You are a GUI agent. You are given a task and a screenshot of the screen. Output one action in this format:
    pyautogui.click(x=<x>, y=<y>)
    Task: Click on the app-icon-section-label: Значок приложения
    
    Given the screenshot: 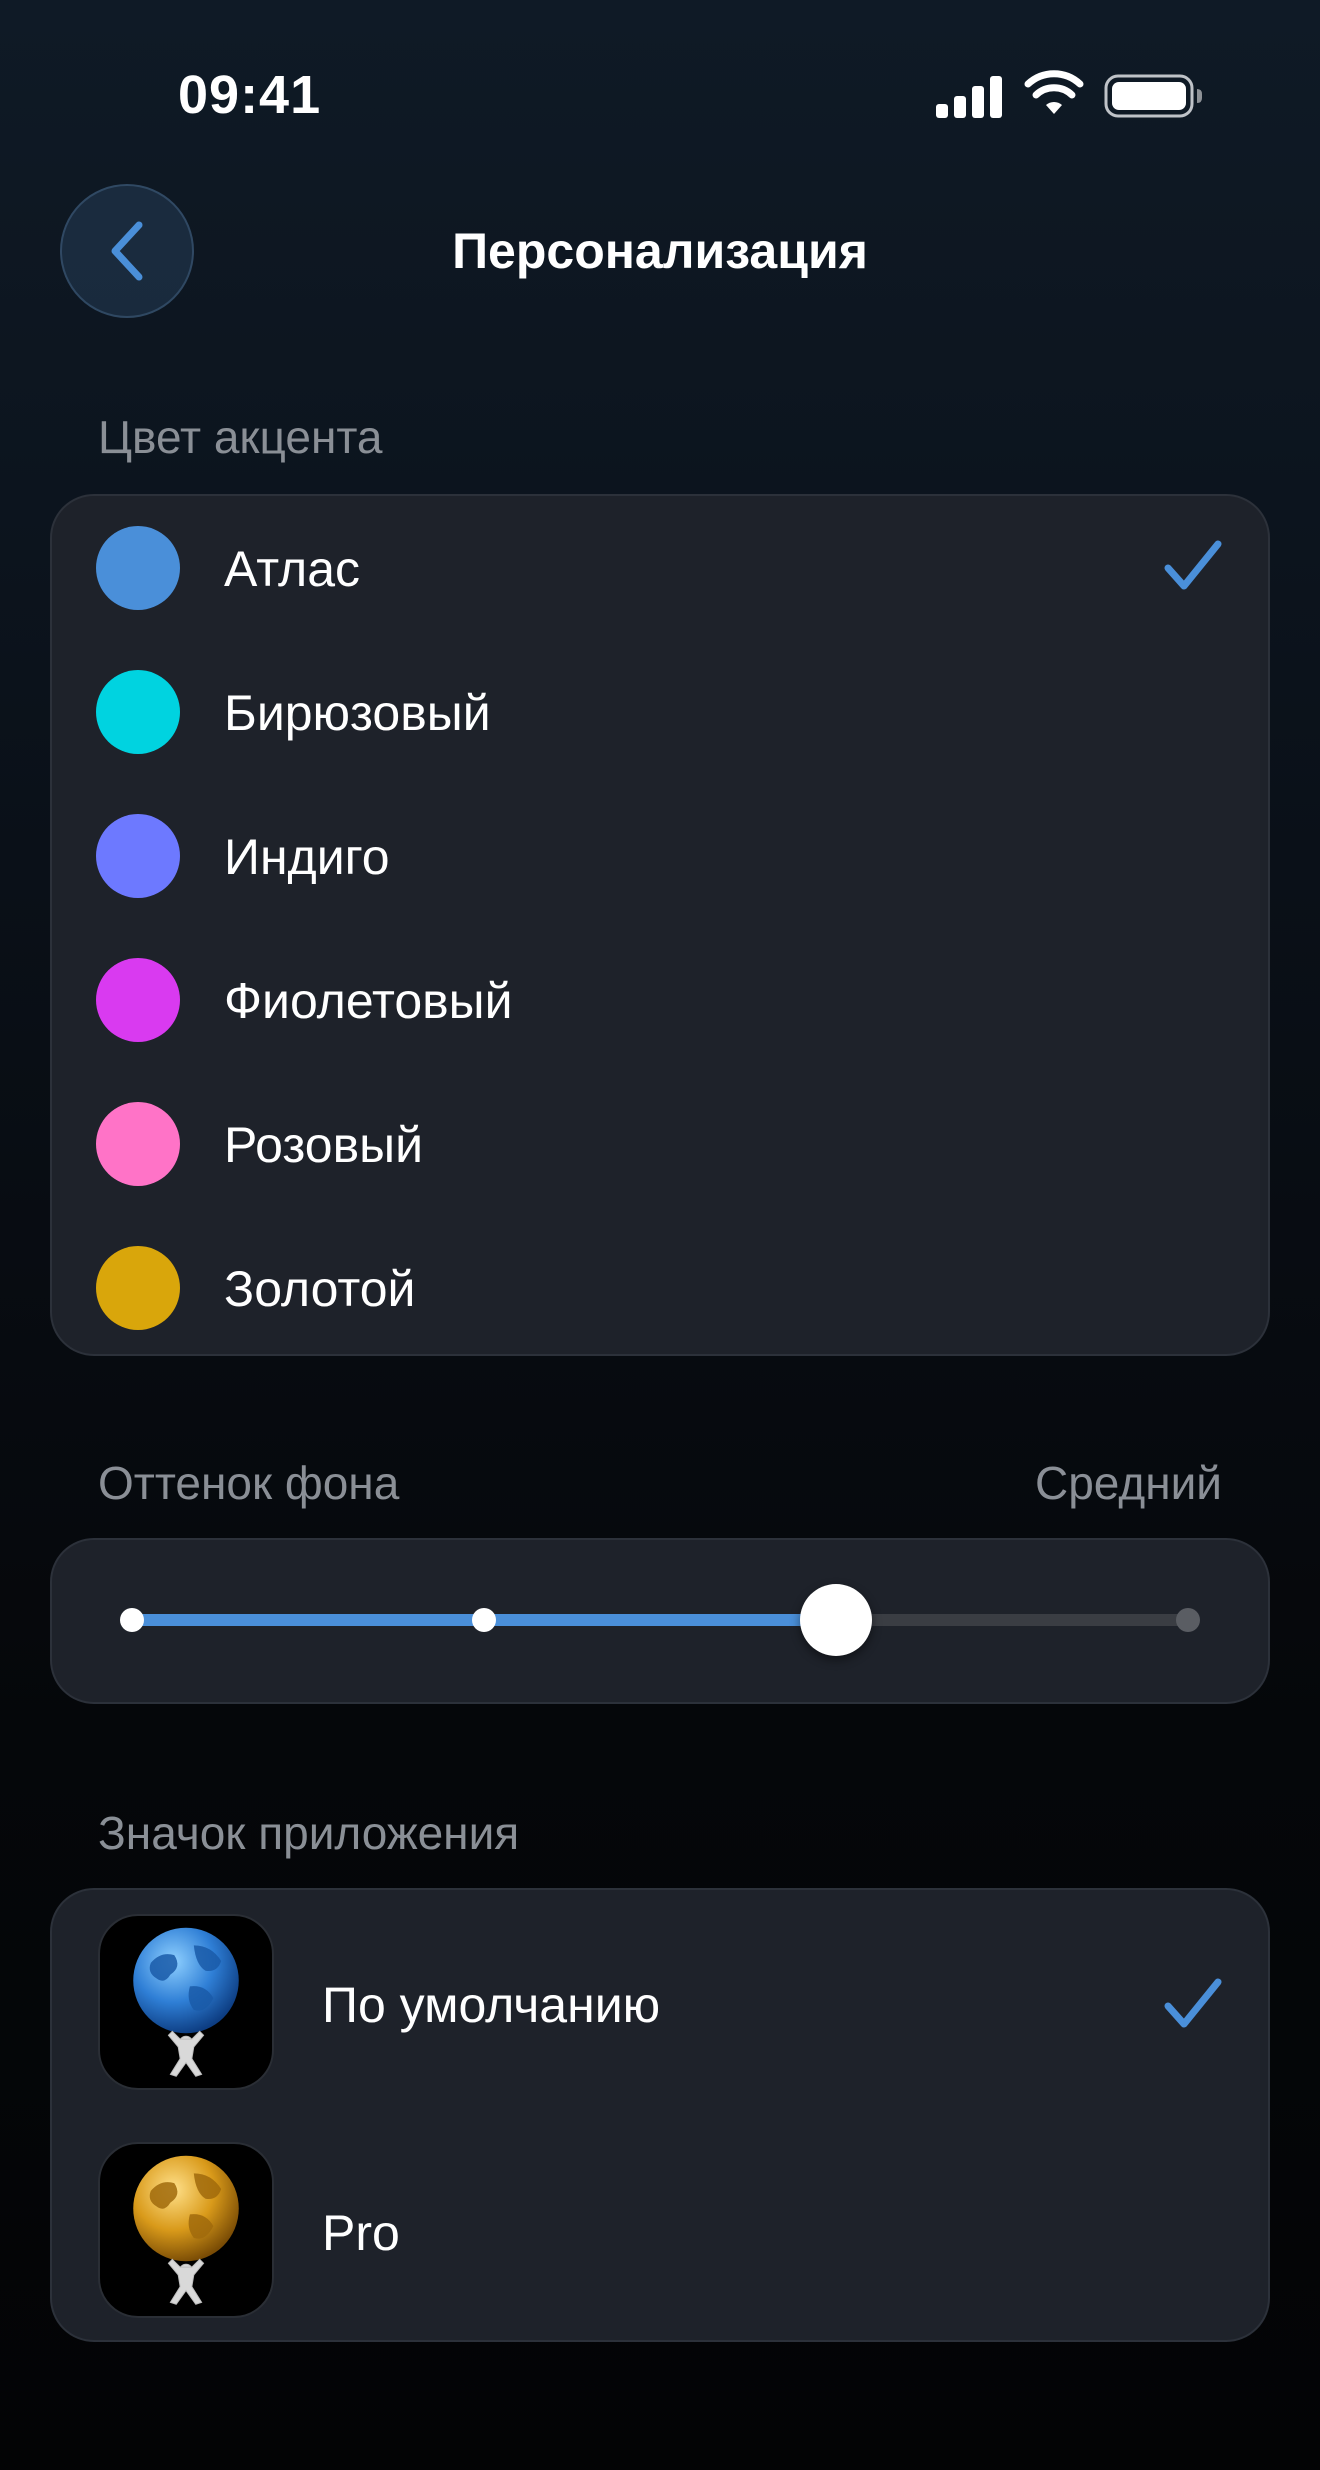 What is the action you would take?
    pyautogui.click(x=309, y=1833)
    